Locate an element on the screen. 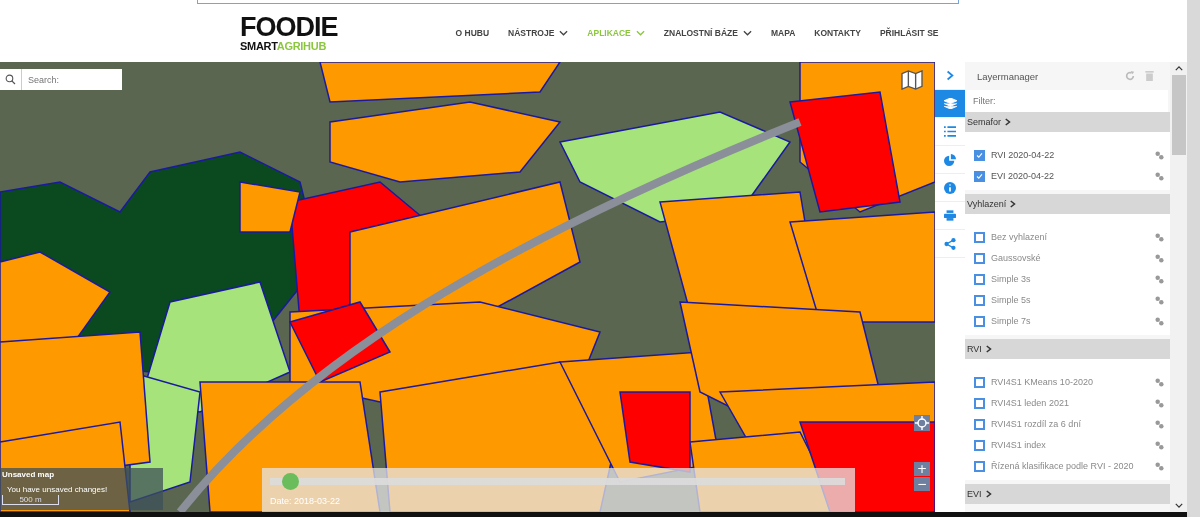 The width and height of the screenshot is (1200, 517). print-icon is located at coordinates (950, 215).